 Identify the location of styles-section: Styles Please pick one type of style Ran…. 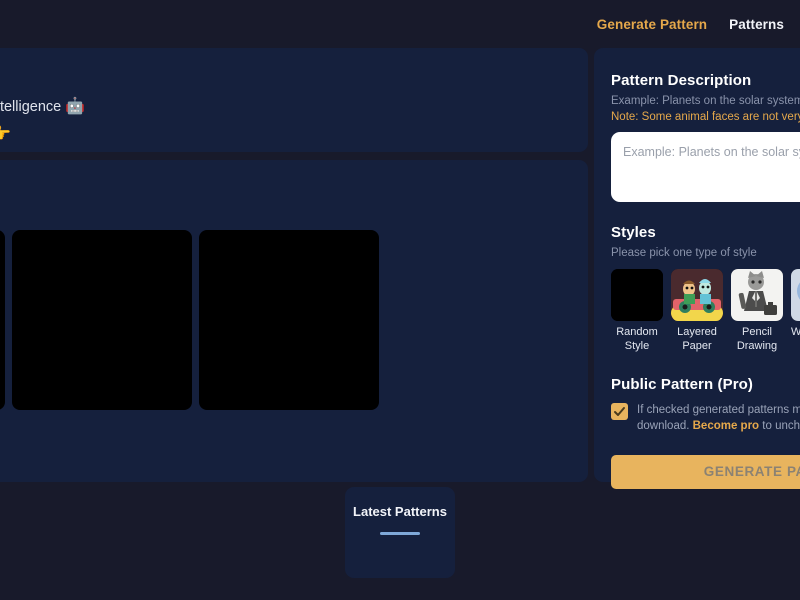
(705, 289).